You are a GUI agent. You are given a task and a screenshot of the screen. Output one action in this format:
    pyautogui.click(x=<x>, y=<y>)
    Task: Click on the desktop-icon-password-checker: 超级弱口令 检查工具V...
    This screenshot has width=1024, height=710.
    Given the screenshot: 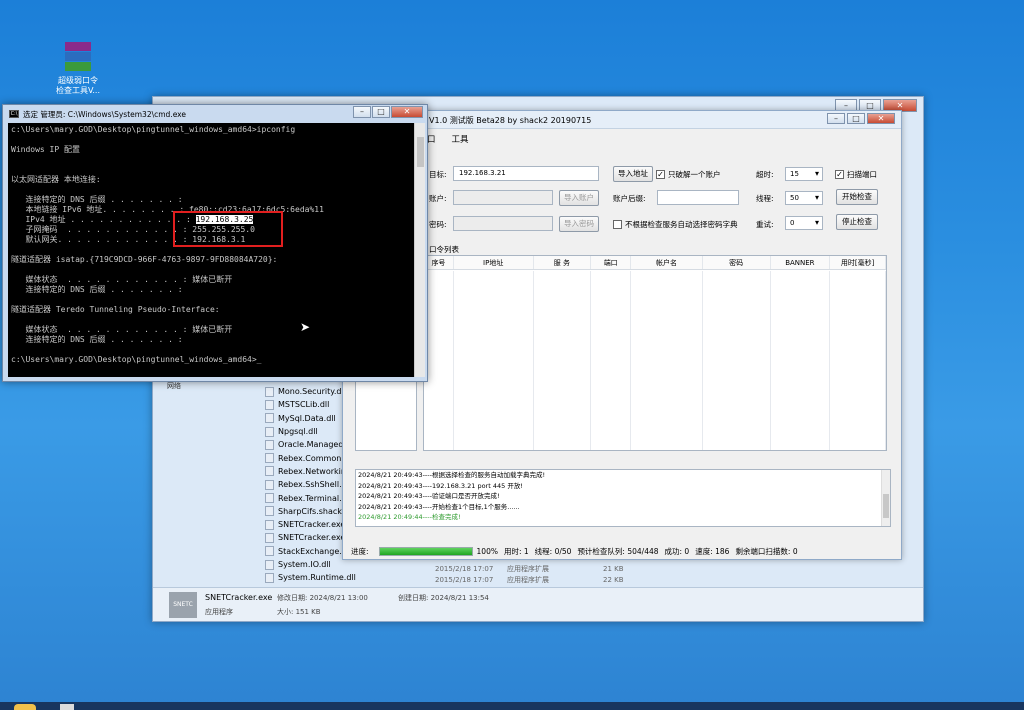 What is the action you would take?
    pyautogui.click(x=78, y=69)
    